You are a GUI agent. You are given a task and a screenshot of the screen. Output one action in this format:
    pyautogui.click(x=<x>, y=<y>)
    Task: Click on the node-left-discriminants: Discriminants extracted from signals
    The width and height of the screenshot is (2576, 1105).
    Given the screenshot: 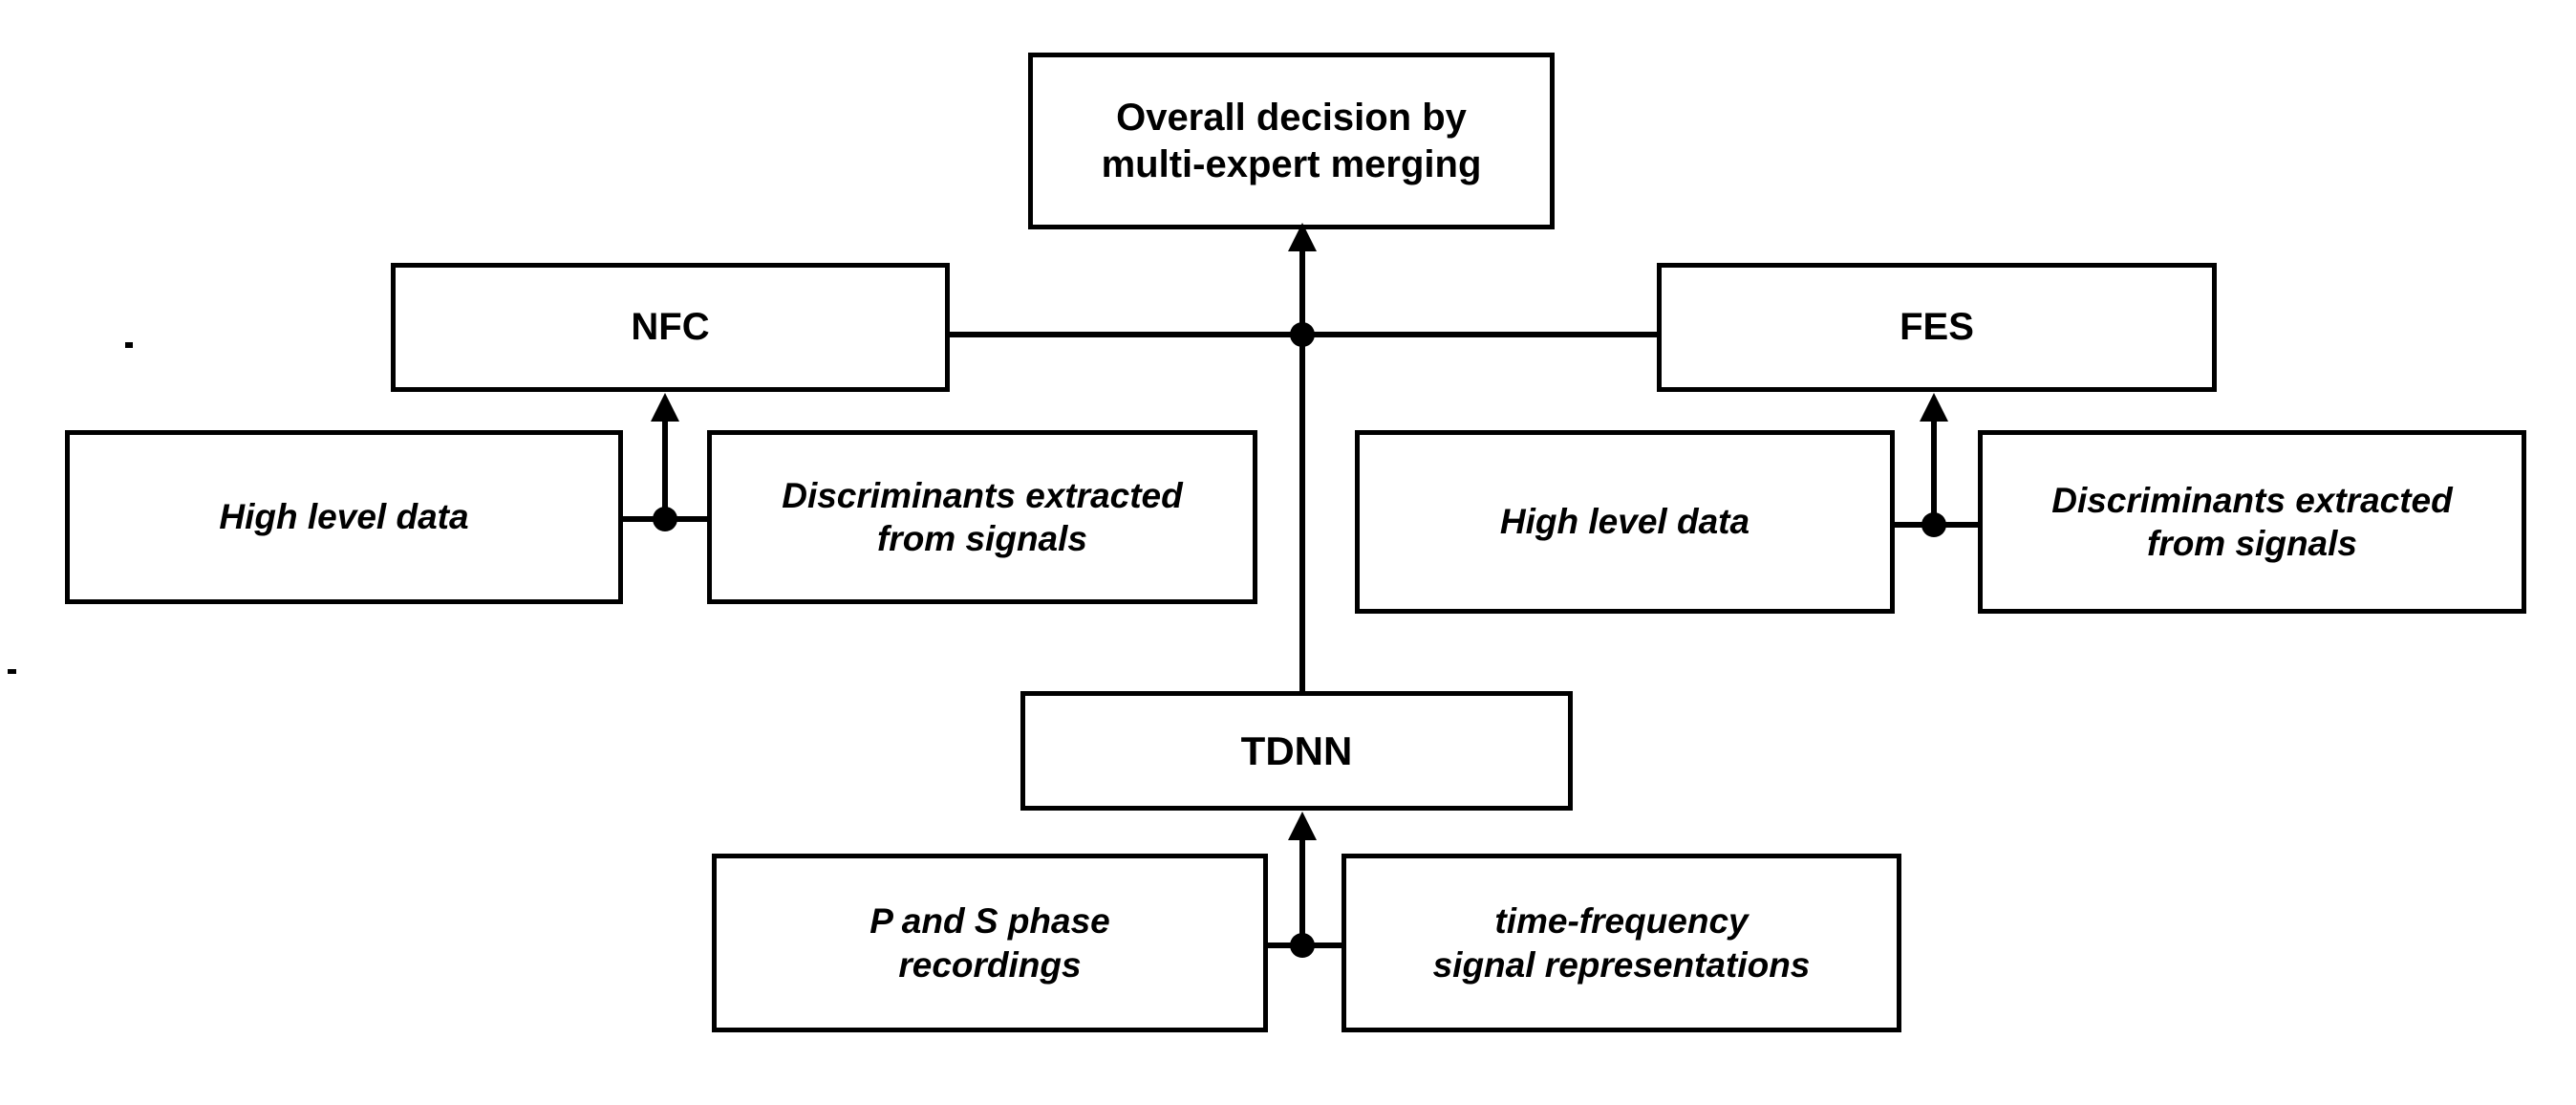 What is the action you would take?
    pyautogui.click(x=982, y=517)
    